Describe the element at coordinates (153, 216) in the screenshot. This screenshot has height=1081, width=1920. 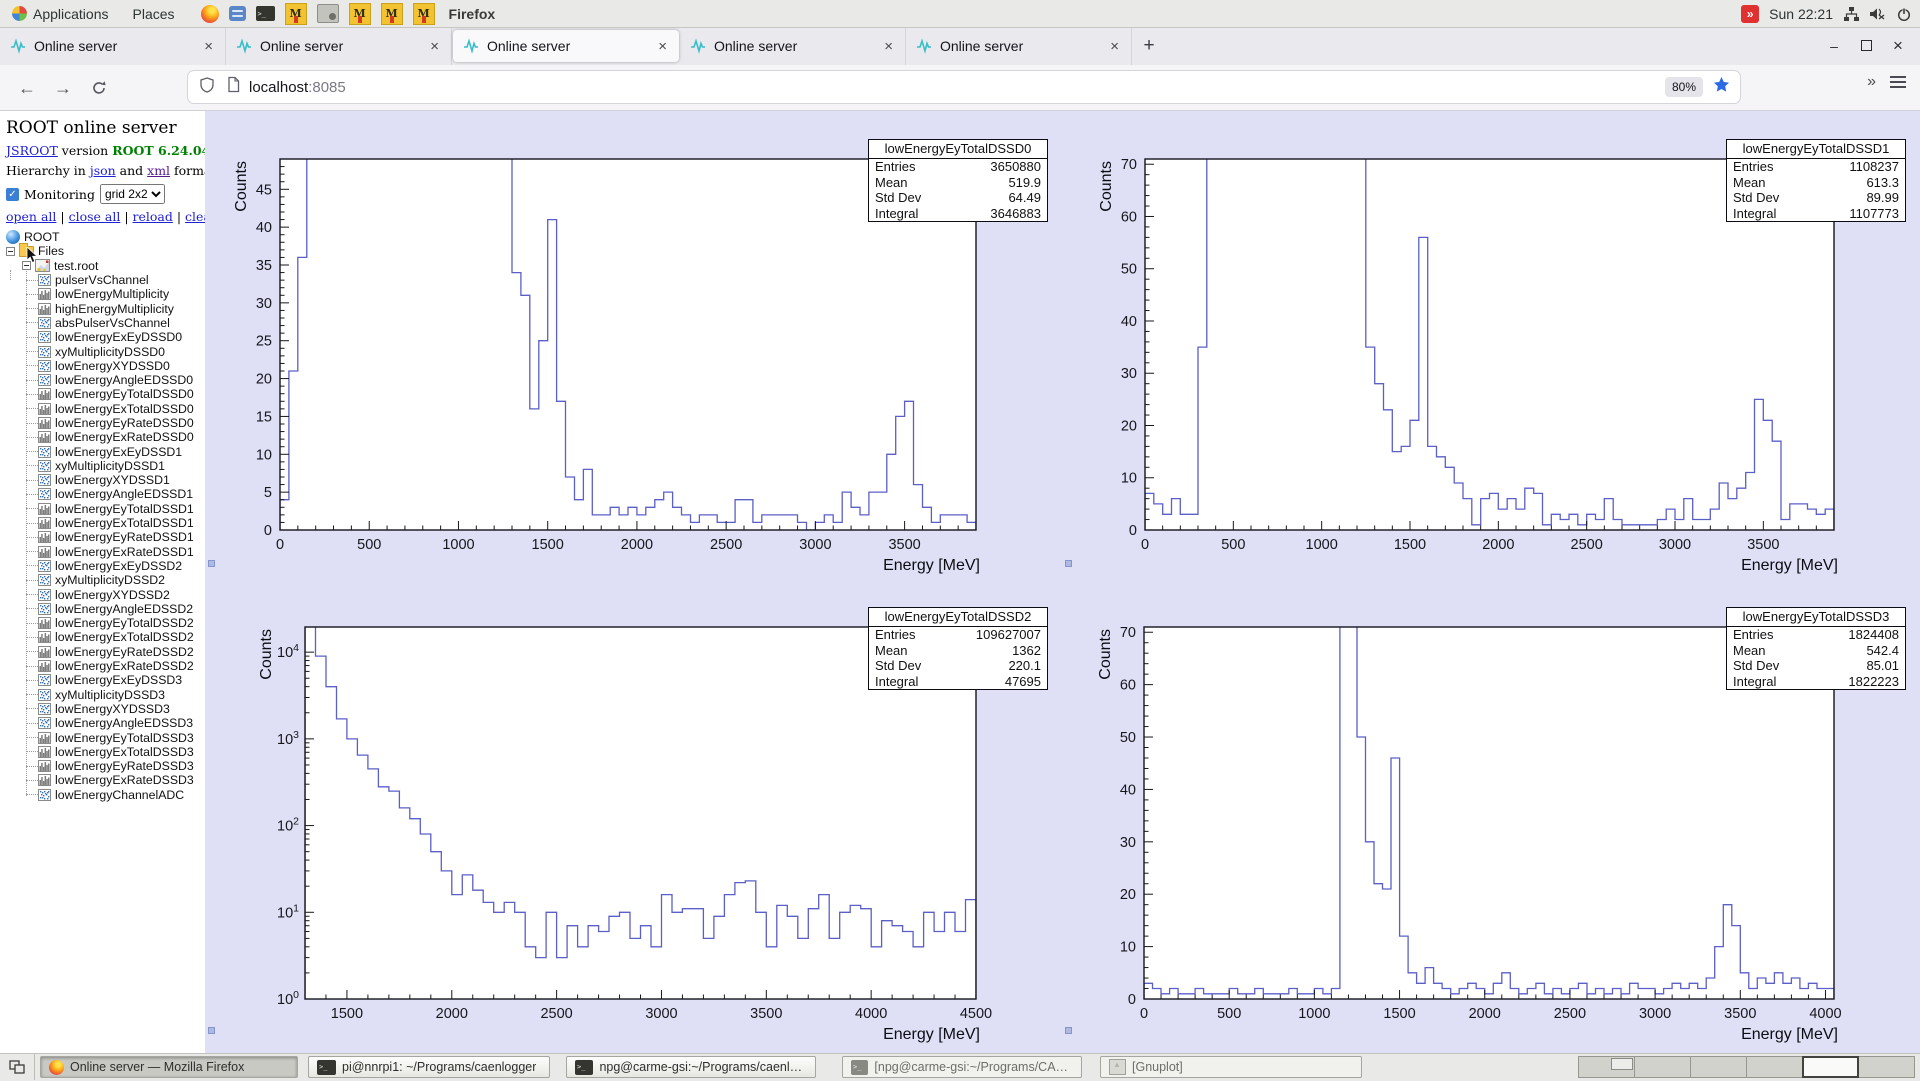
I see `action-reload: reload` at that location.